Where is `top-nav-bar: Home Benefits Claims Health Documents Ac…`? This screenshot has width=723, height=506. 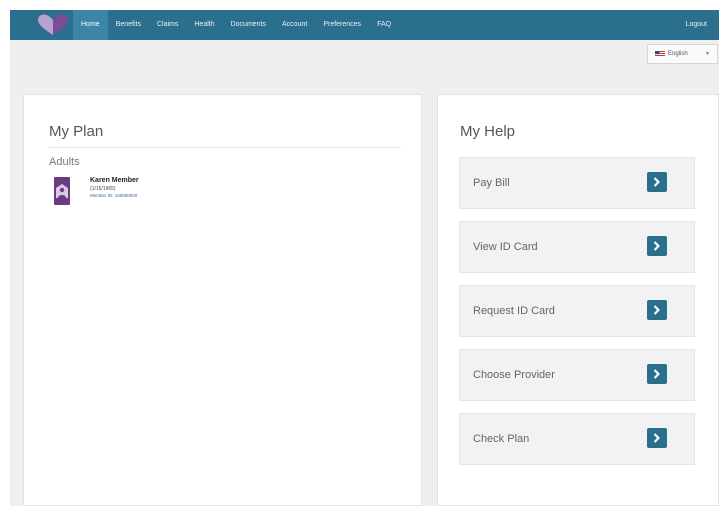
top-nav-bar: Home Benefits Claims Health Documents Ac… is located at coordinates (364, 25).